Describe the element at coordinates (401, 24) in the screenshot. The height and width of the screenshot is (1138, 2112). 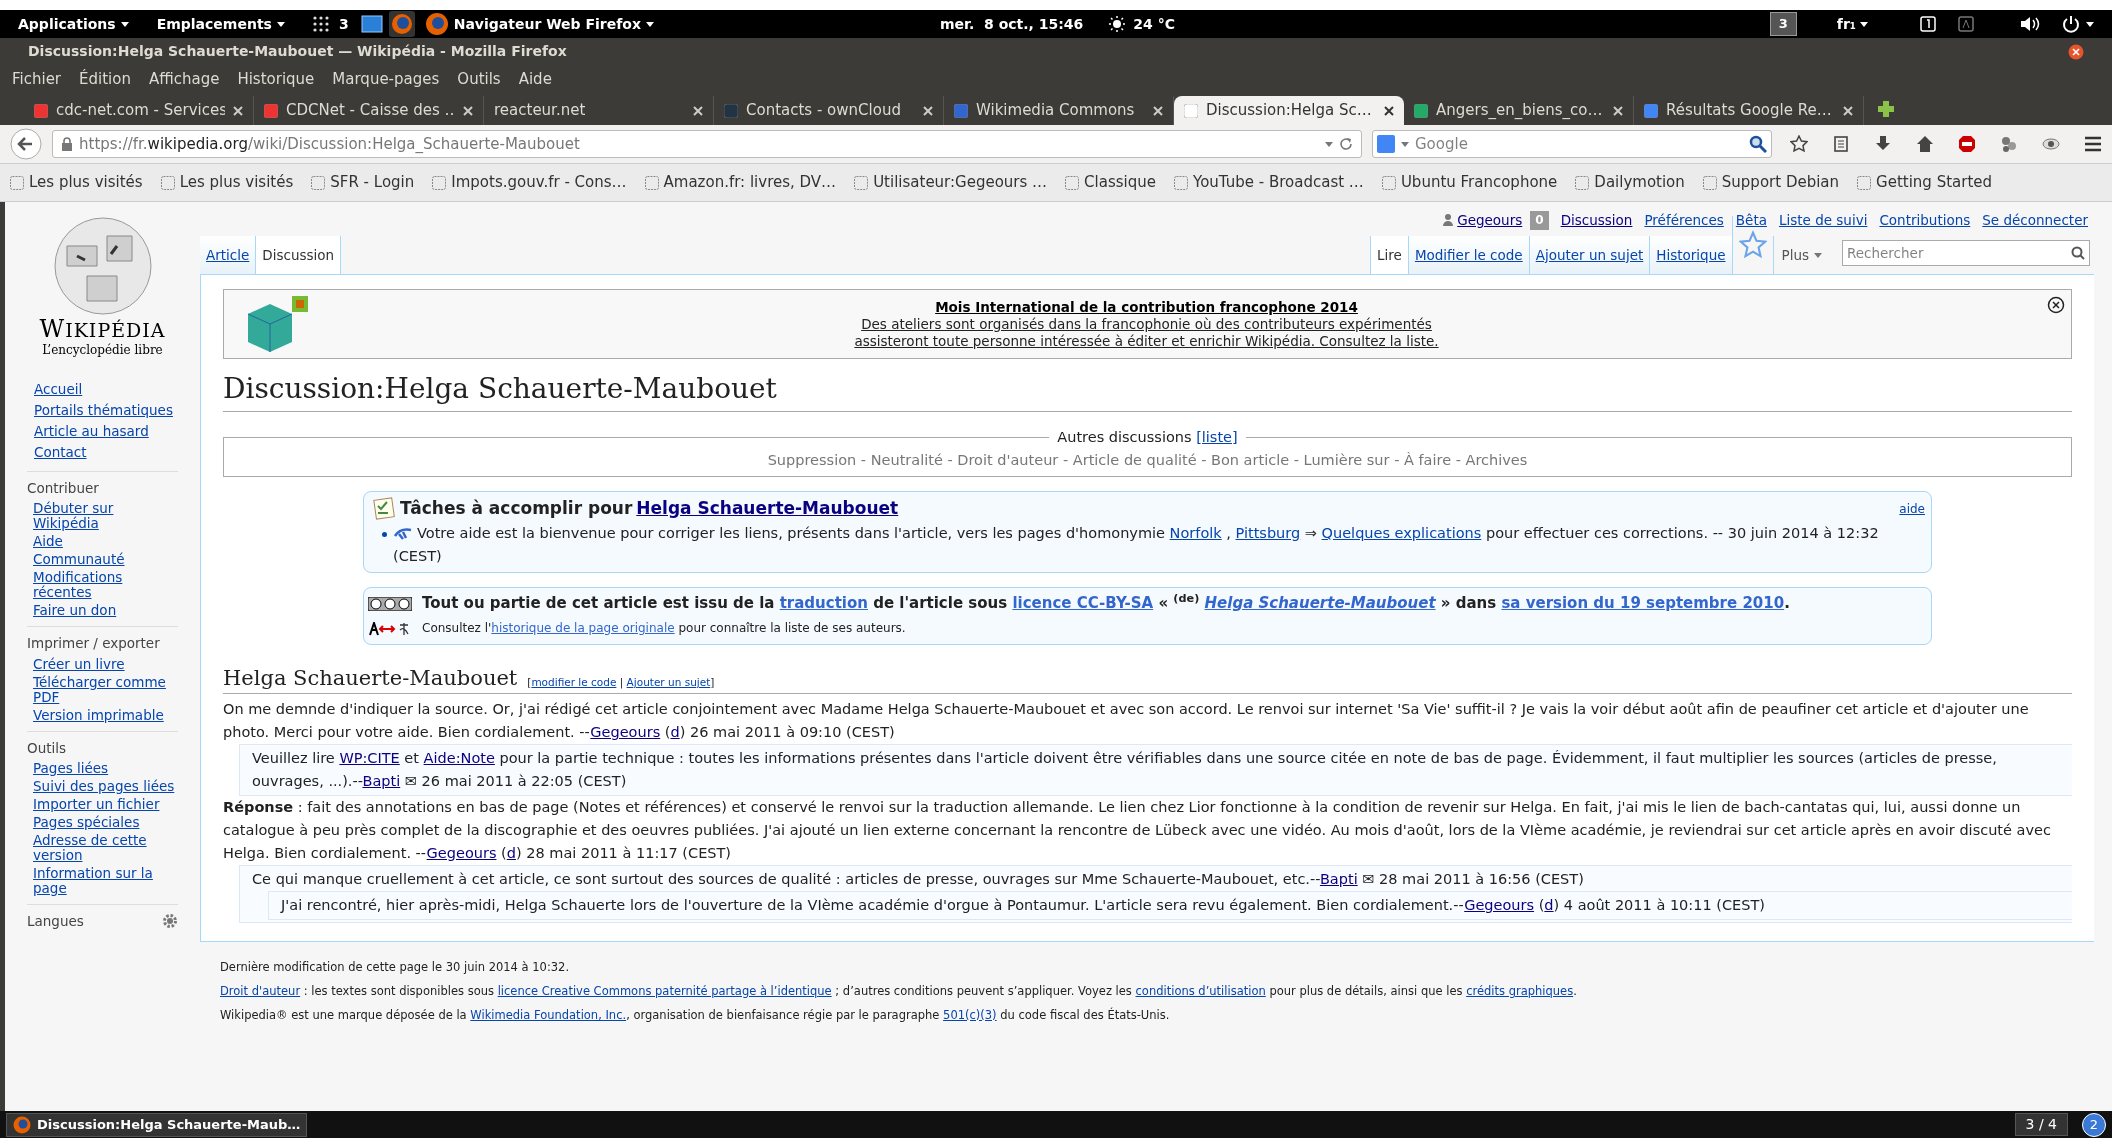
I see `browser-icon` at that location.